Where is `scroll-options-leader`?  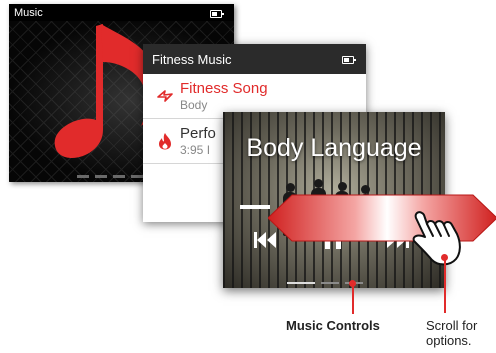
scroll-options-leader is located at coordinates (445, 285).